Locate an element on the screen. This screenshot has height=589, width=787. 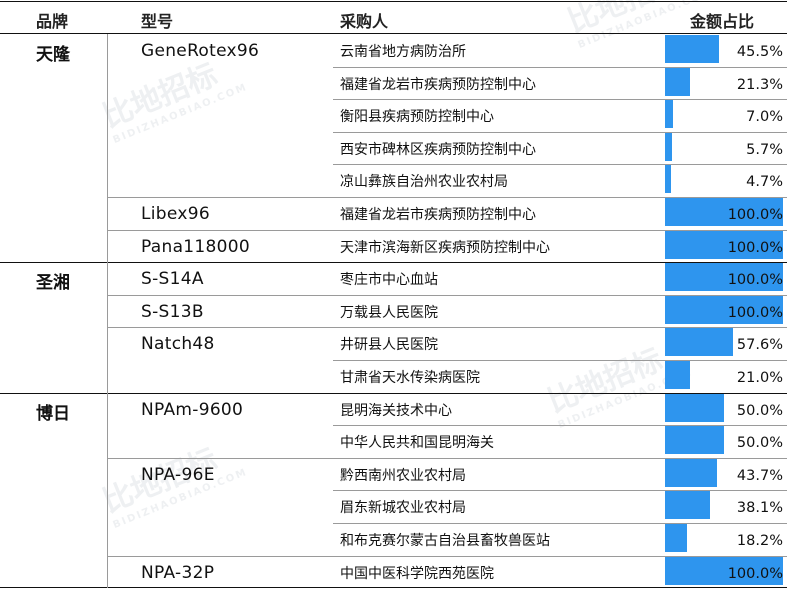
header-share: 金额占比 is located at coordinates (722, 21).